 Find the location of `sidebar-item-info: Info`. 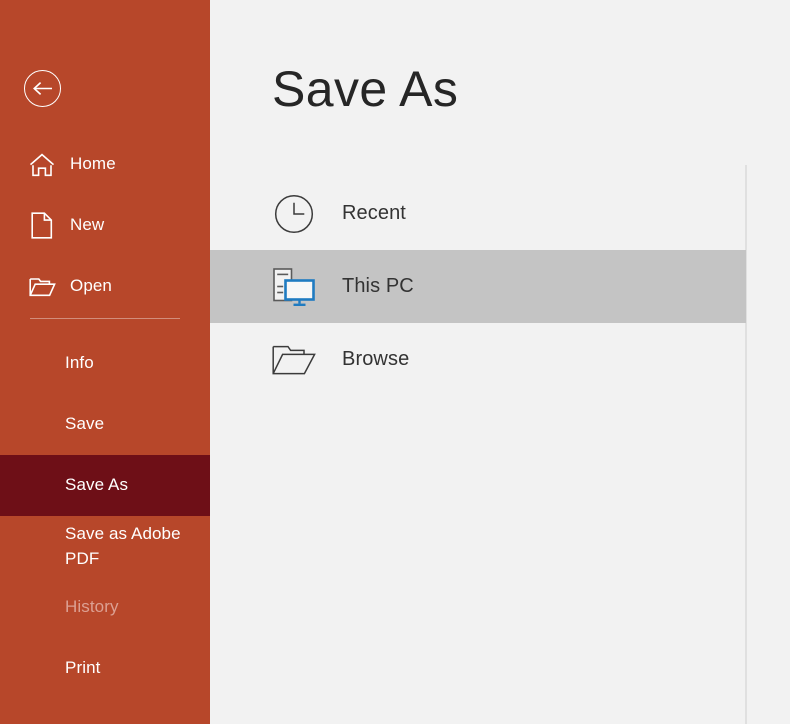

sidebar-item-info: Info is located at coordinates (105, 363).